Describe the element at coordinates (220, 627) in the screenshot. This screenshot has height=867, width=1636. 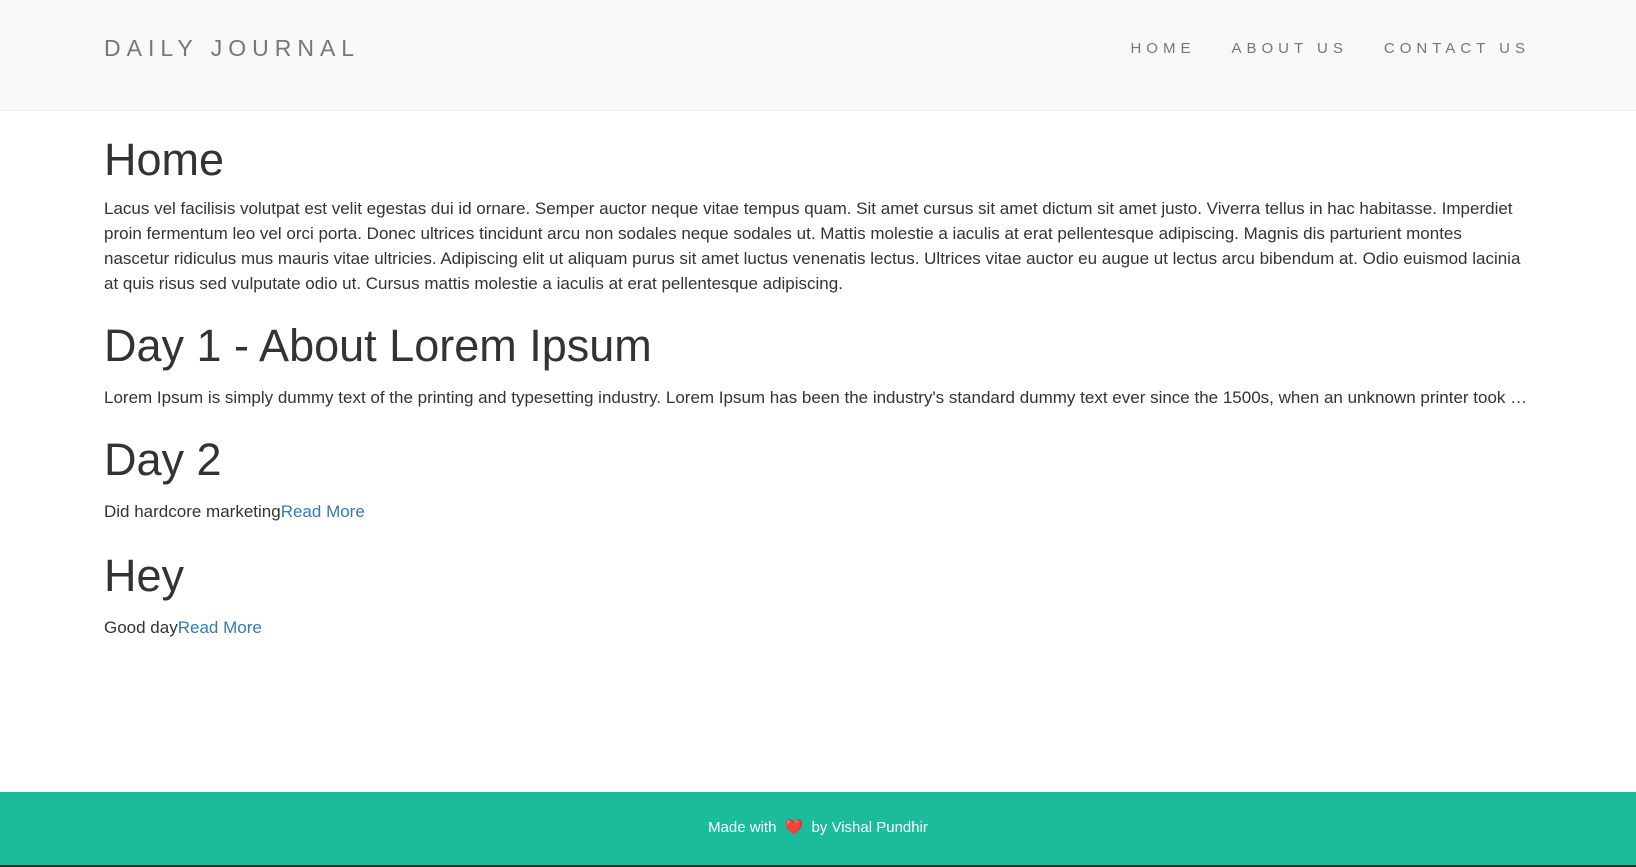
I see `read-more-link-hey: Read More` at that location.